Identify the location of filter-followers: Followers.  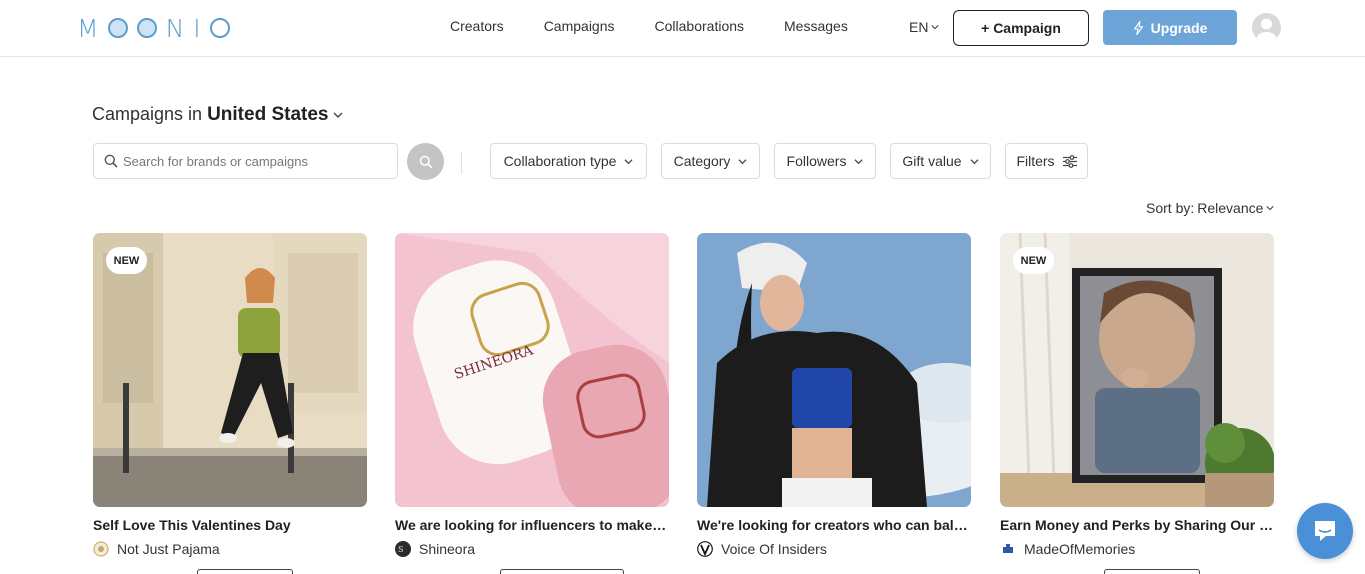
(825, 161).